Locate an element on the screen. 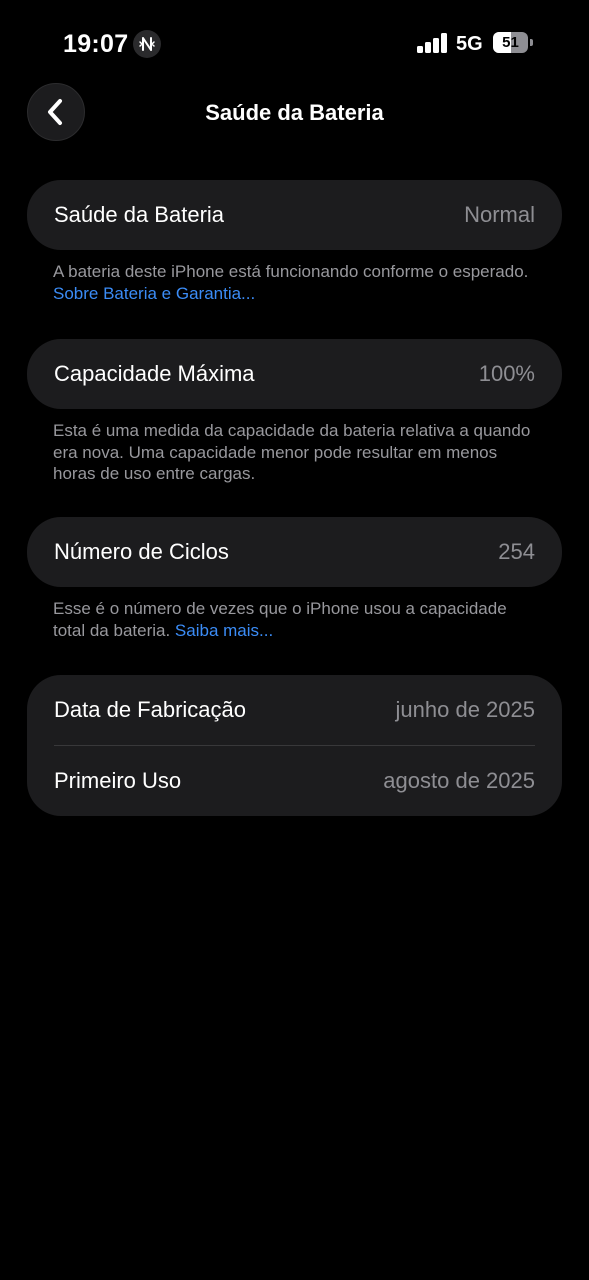 This screenshot has height=1280, width=589. cycle-count-row: Número de Ciclos 254 is located at coordinates (294, 552).